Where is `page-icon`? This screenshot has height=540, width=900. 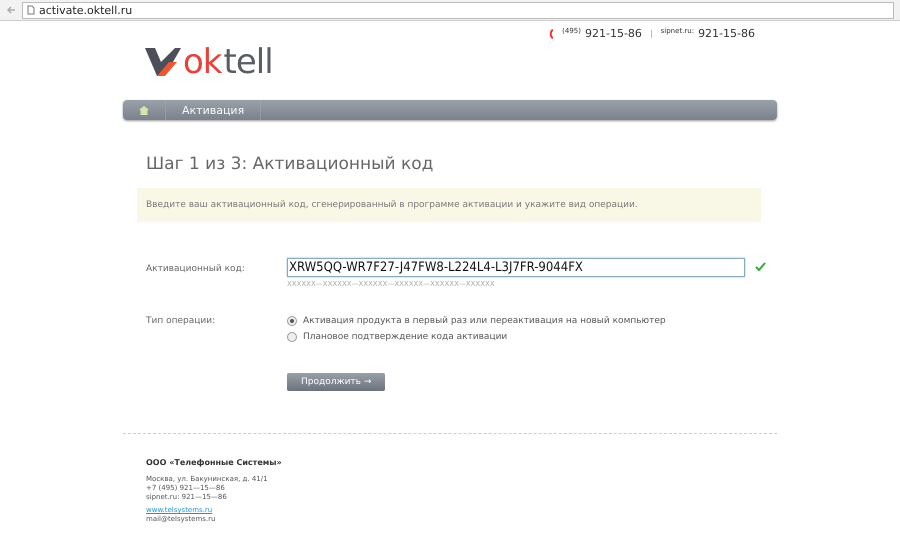
page-icon is located at coordinates (31, 10).